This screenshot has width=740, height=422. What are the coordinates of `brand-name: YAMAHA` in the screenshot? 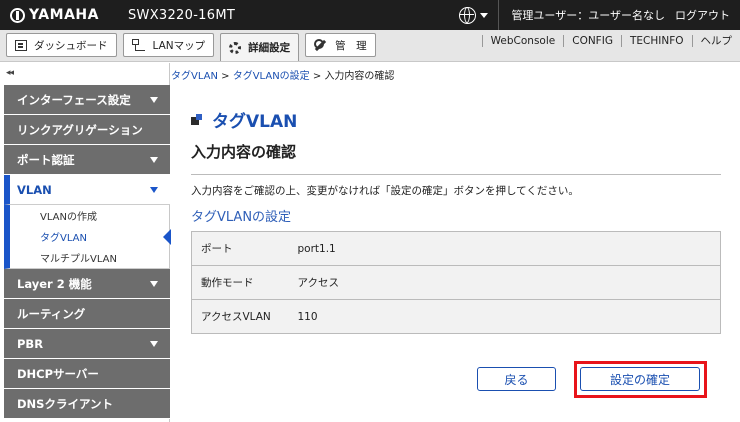 It's located at (64, 15).